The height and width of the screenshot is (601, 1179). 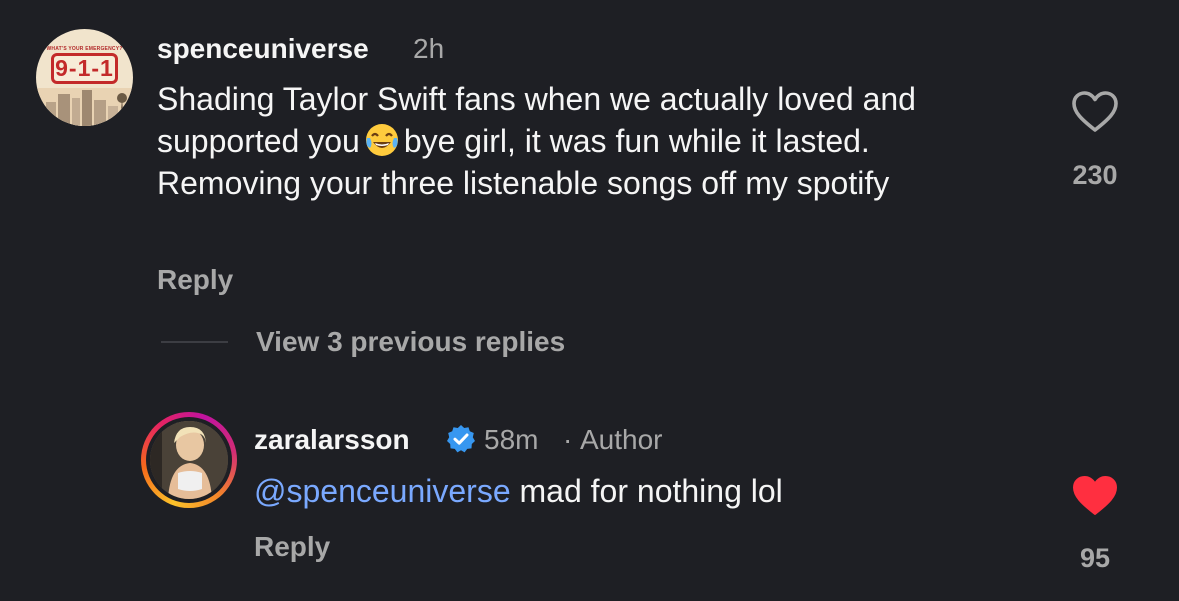 I want to click on avatar-tagline: WHAT'S YOUR EMERGENCY?, so click(x=84, y=49).